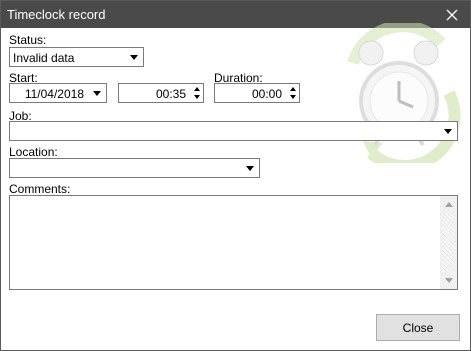 Image resolution: width=471 pixels, height=351 pixels. Describe the element at coordinates (233, 131) in the screenshot. I see `job-dropdown` at that location.